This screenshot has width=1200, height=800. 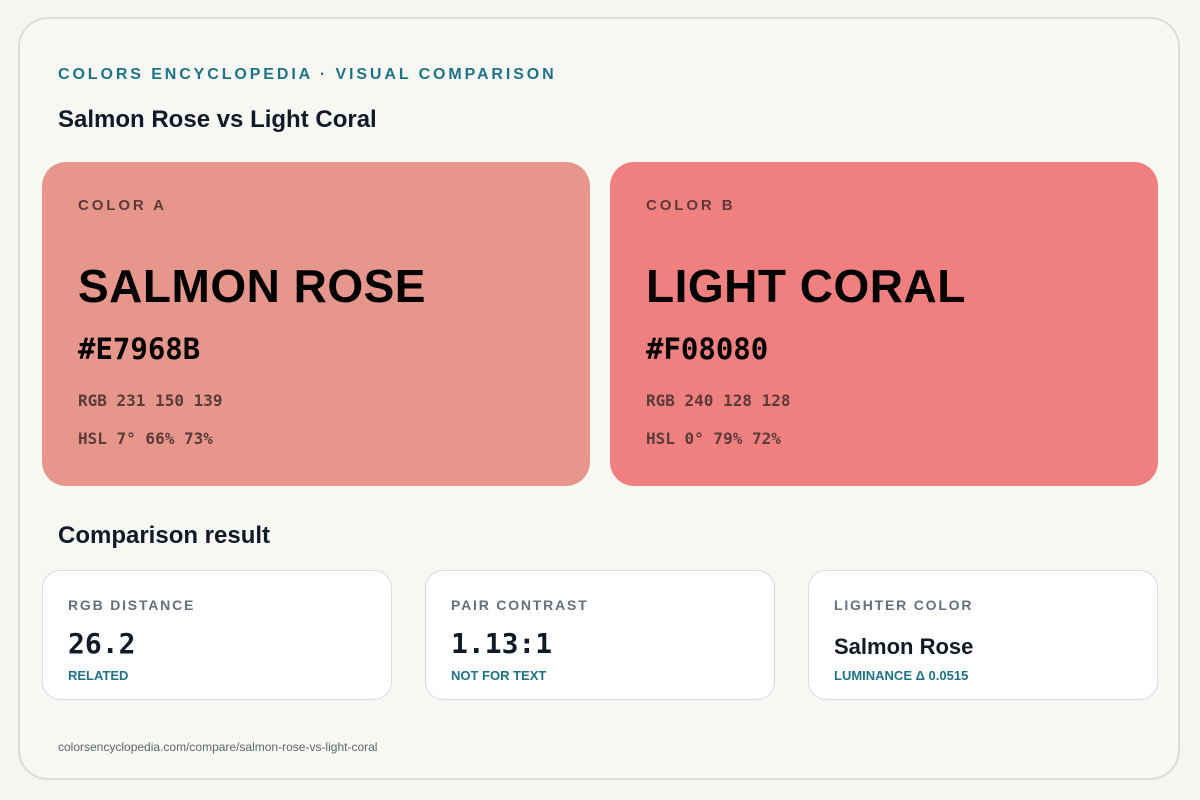 I want to click on rgb-distance-card: RGB DISTANCE 26.2 RELATED, so click(x=217, y=635).